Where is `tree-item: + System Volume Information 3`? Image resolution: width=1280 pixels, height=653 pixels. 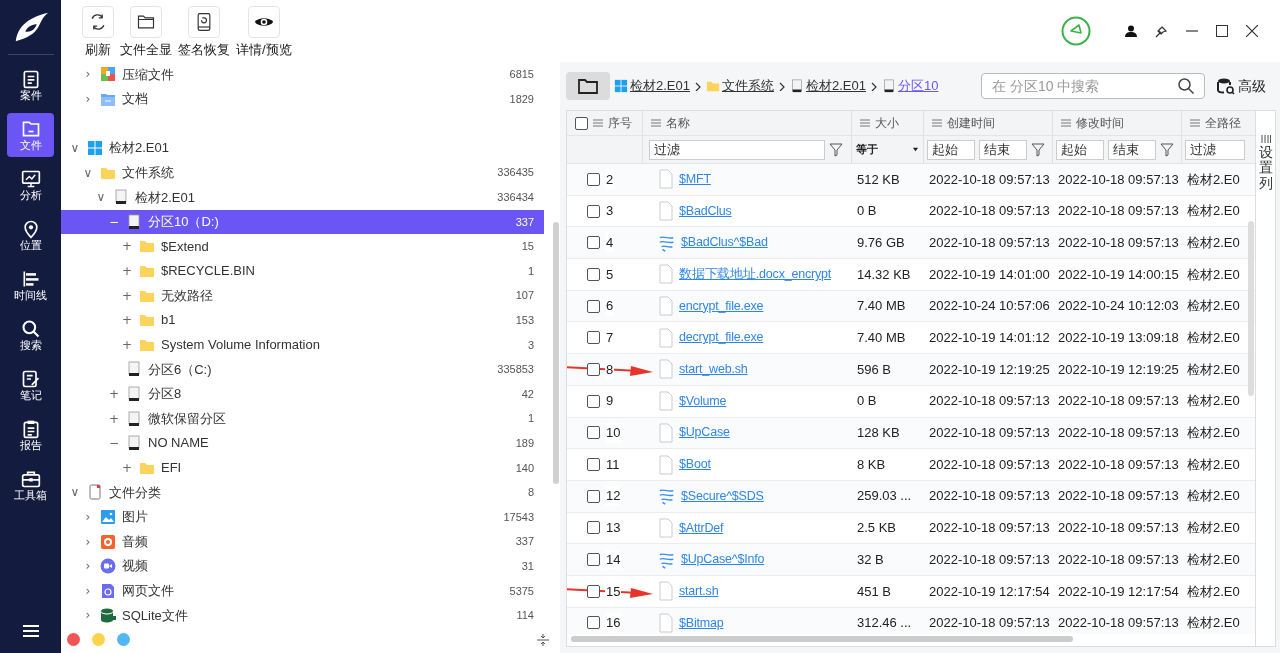 tree-item: + System Volume Information 3 is located at coordinates (302, 345).